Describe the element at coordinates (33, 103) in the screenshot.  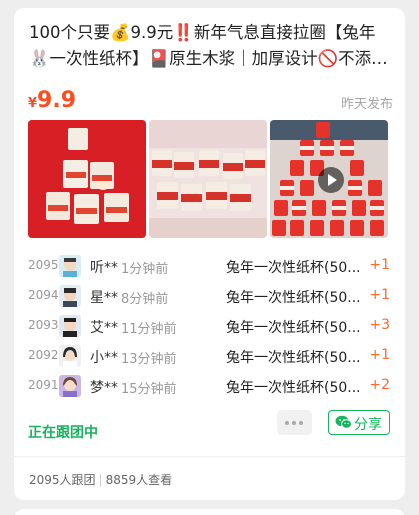
I see `price-currency: ¥` at that location.